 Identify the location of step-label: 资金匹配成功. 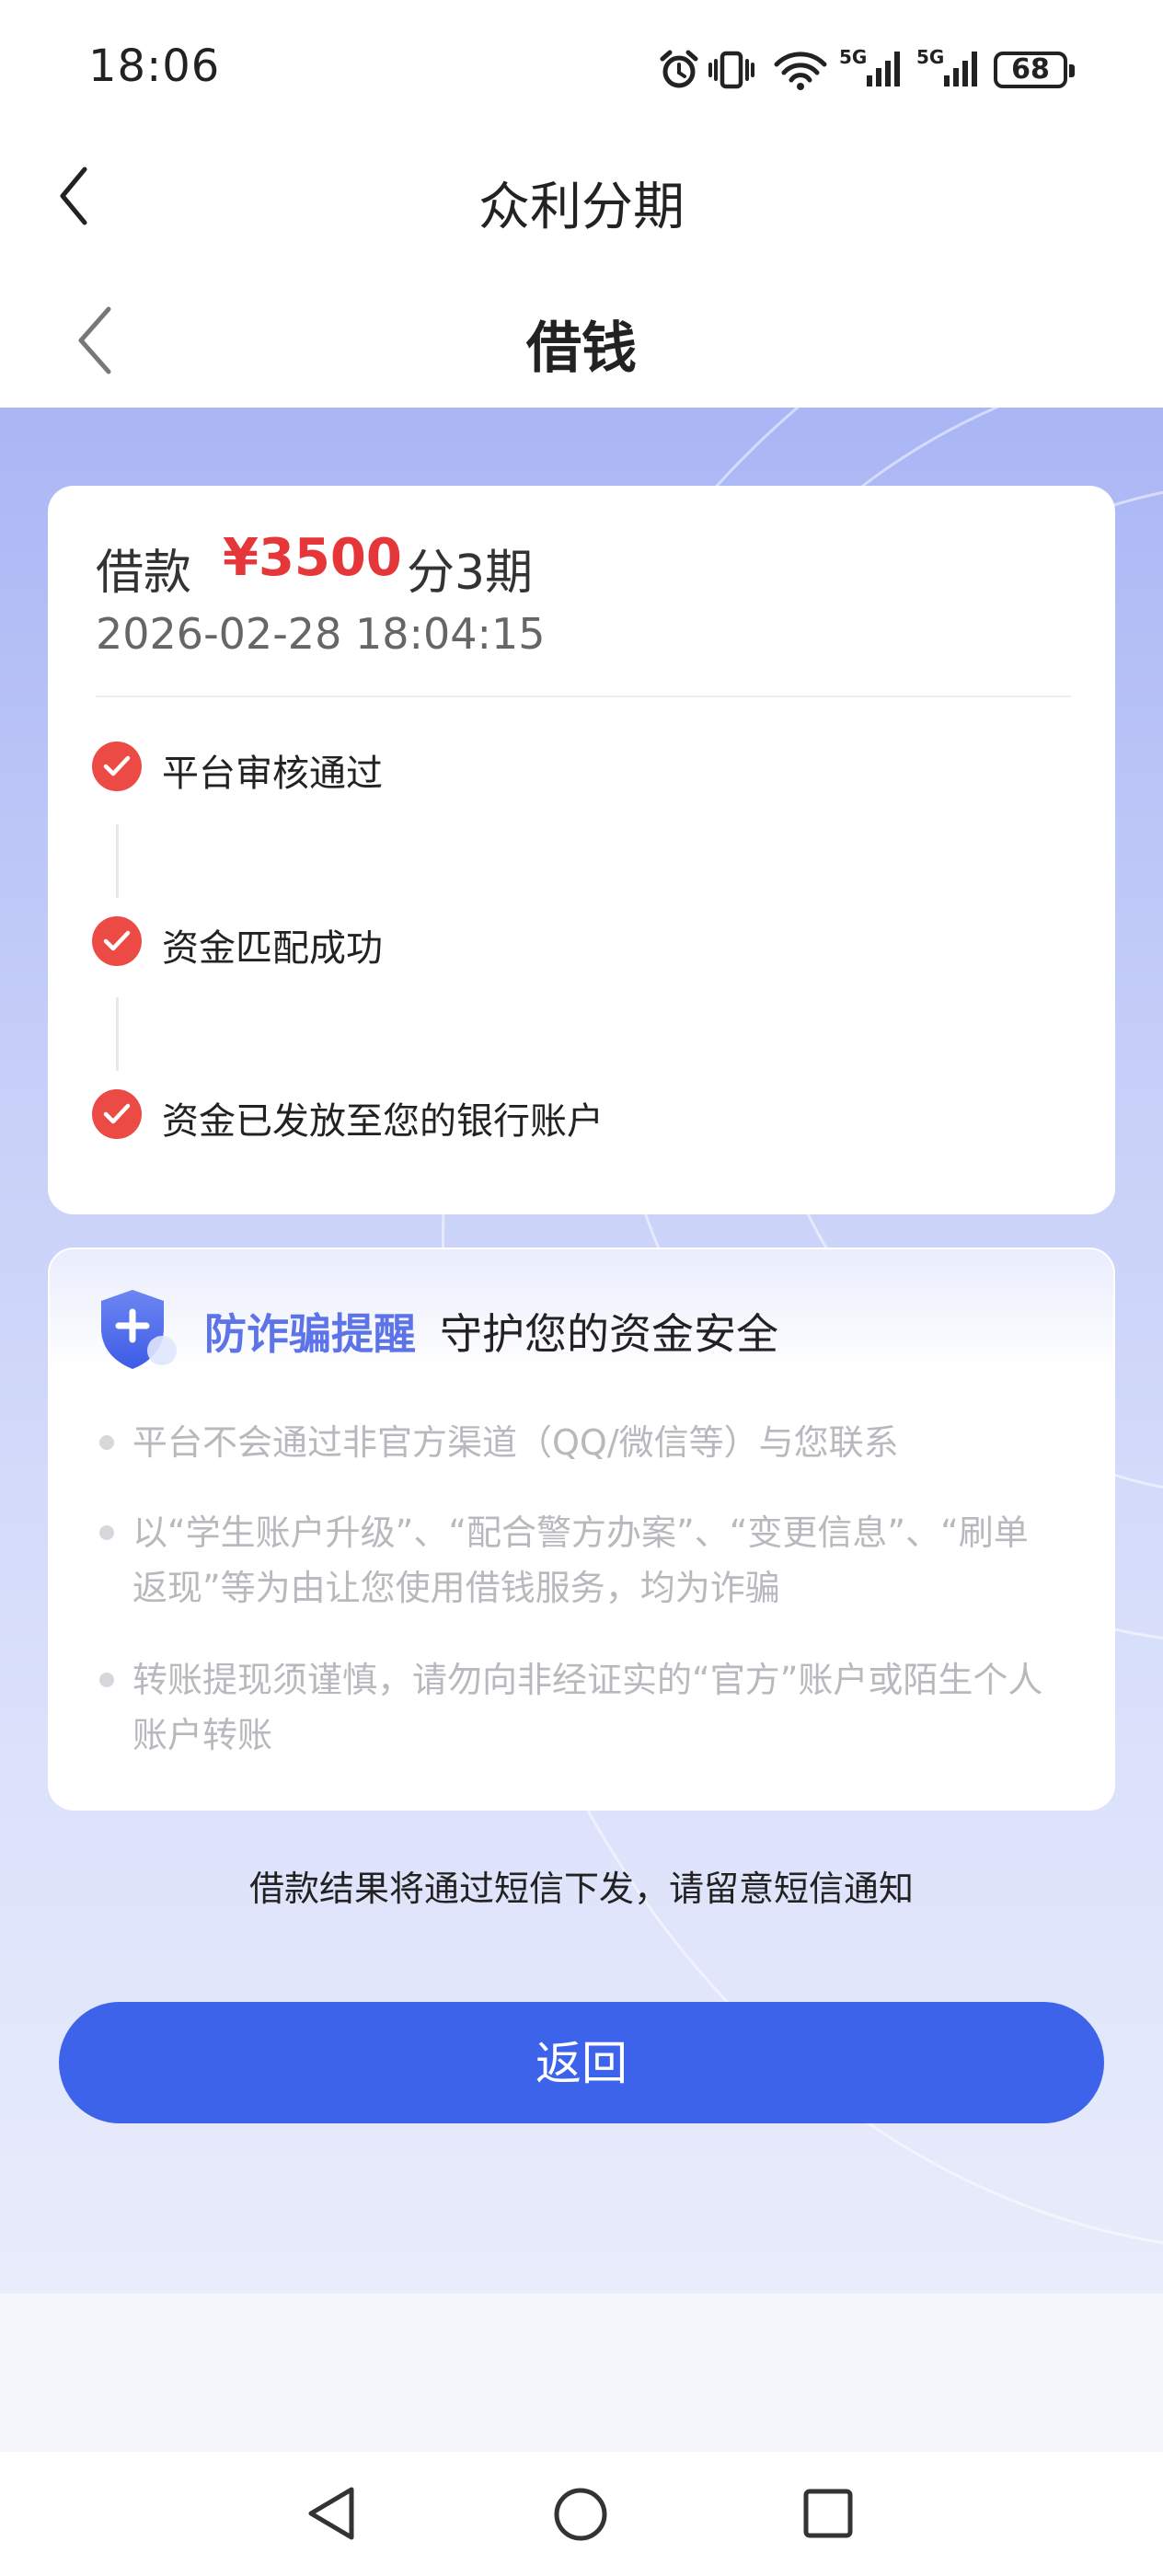
(273, 949).